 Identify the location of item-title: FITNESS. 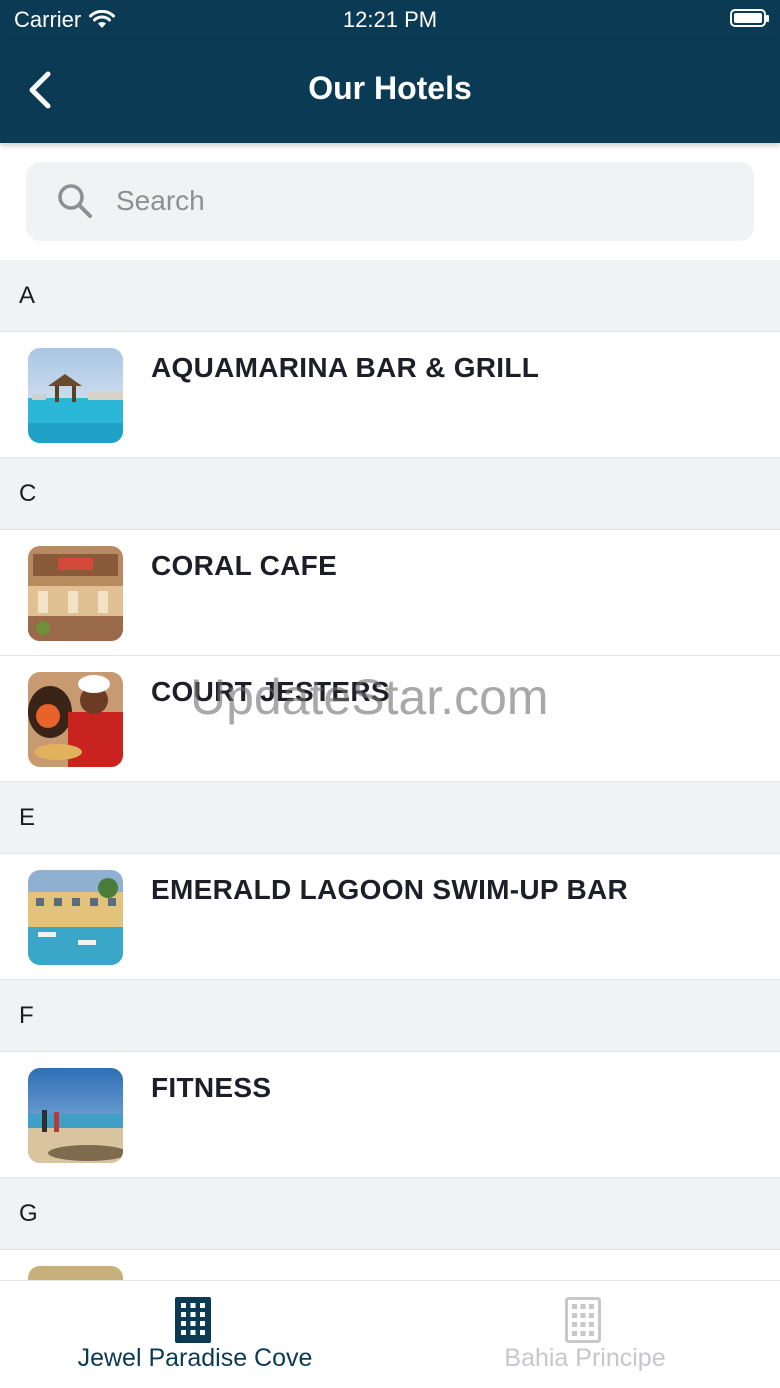
(211, 1087).